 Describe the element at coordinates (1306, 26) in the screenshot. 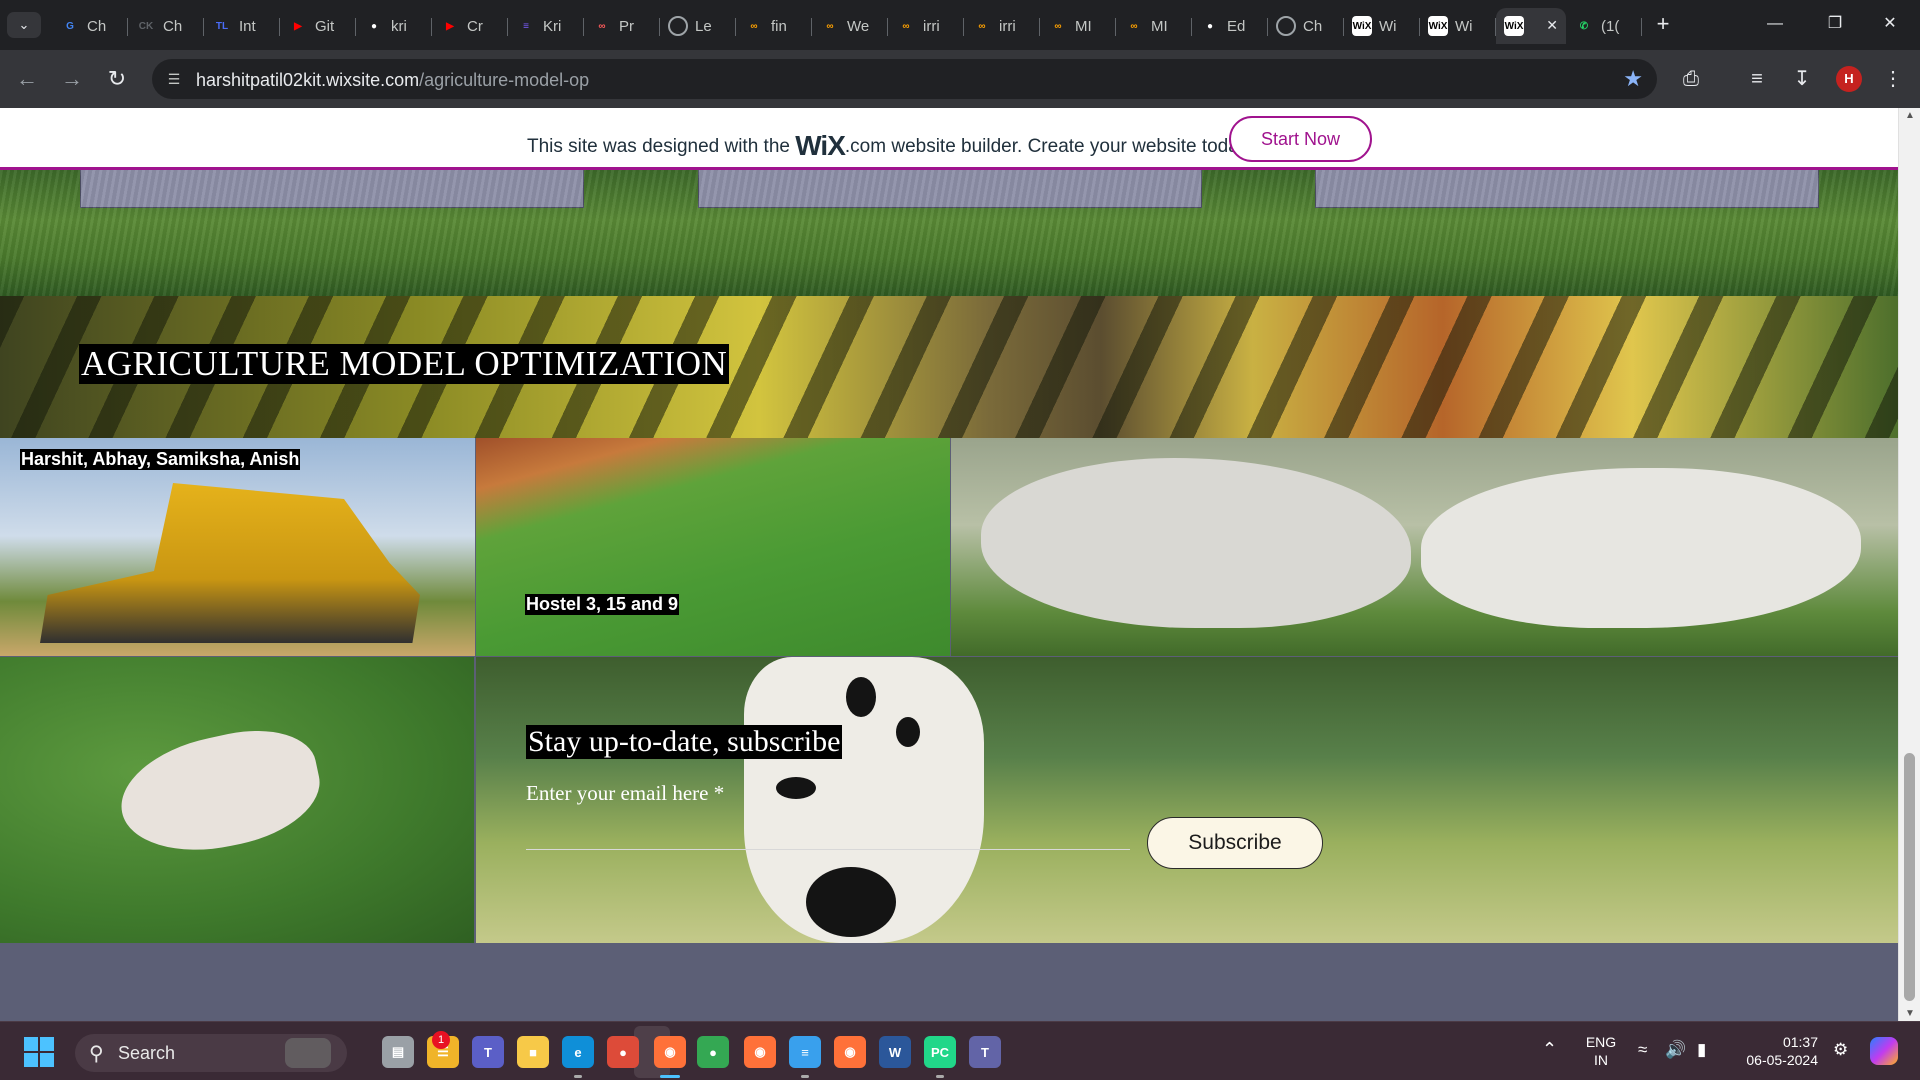

I see `browser-tab: Ch` at that location.